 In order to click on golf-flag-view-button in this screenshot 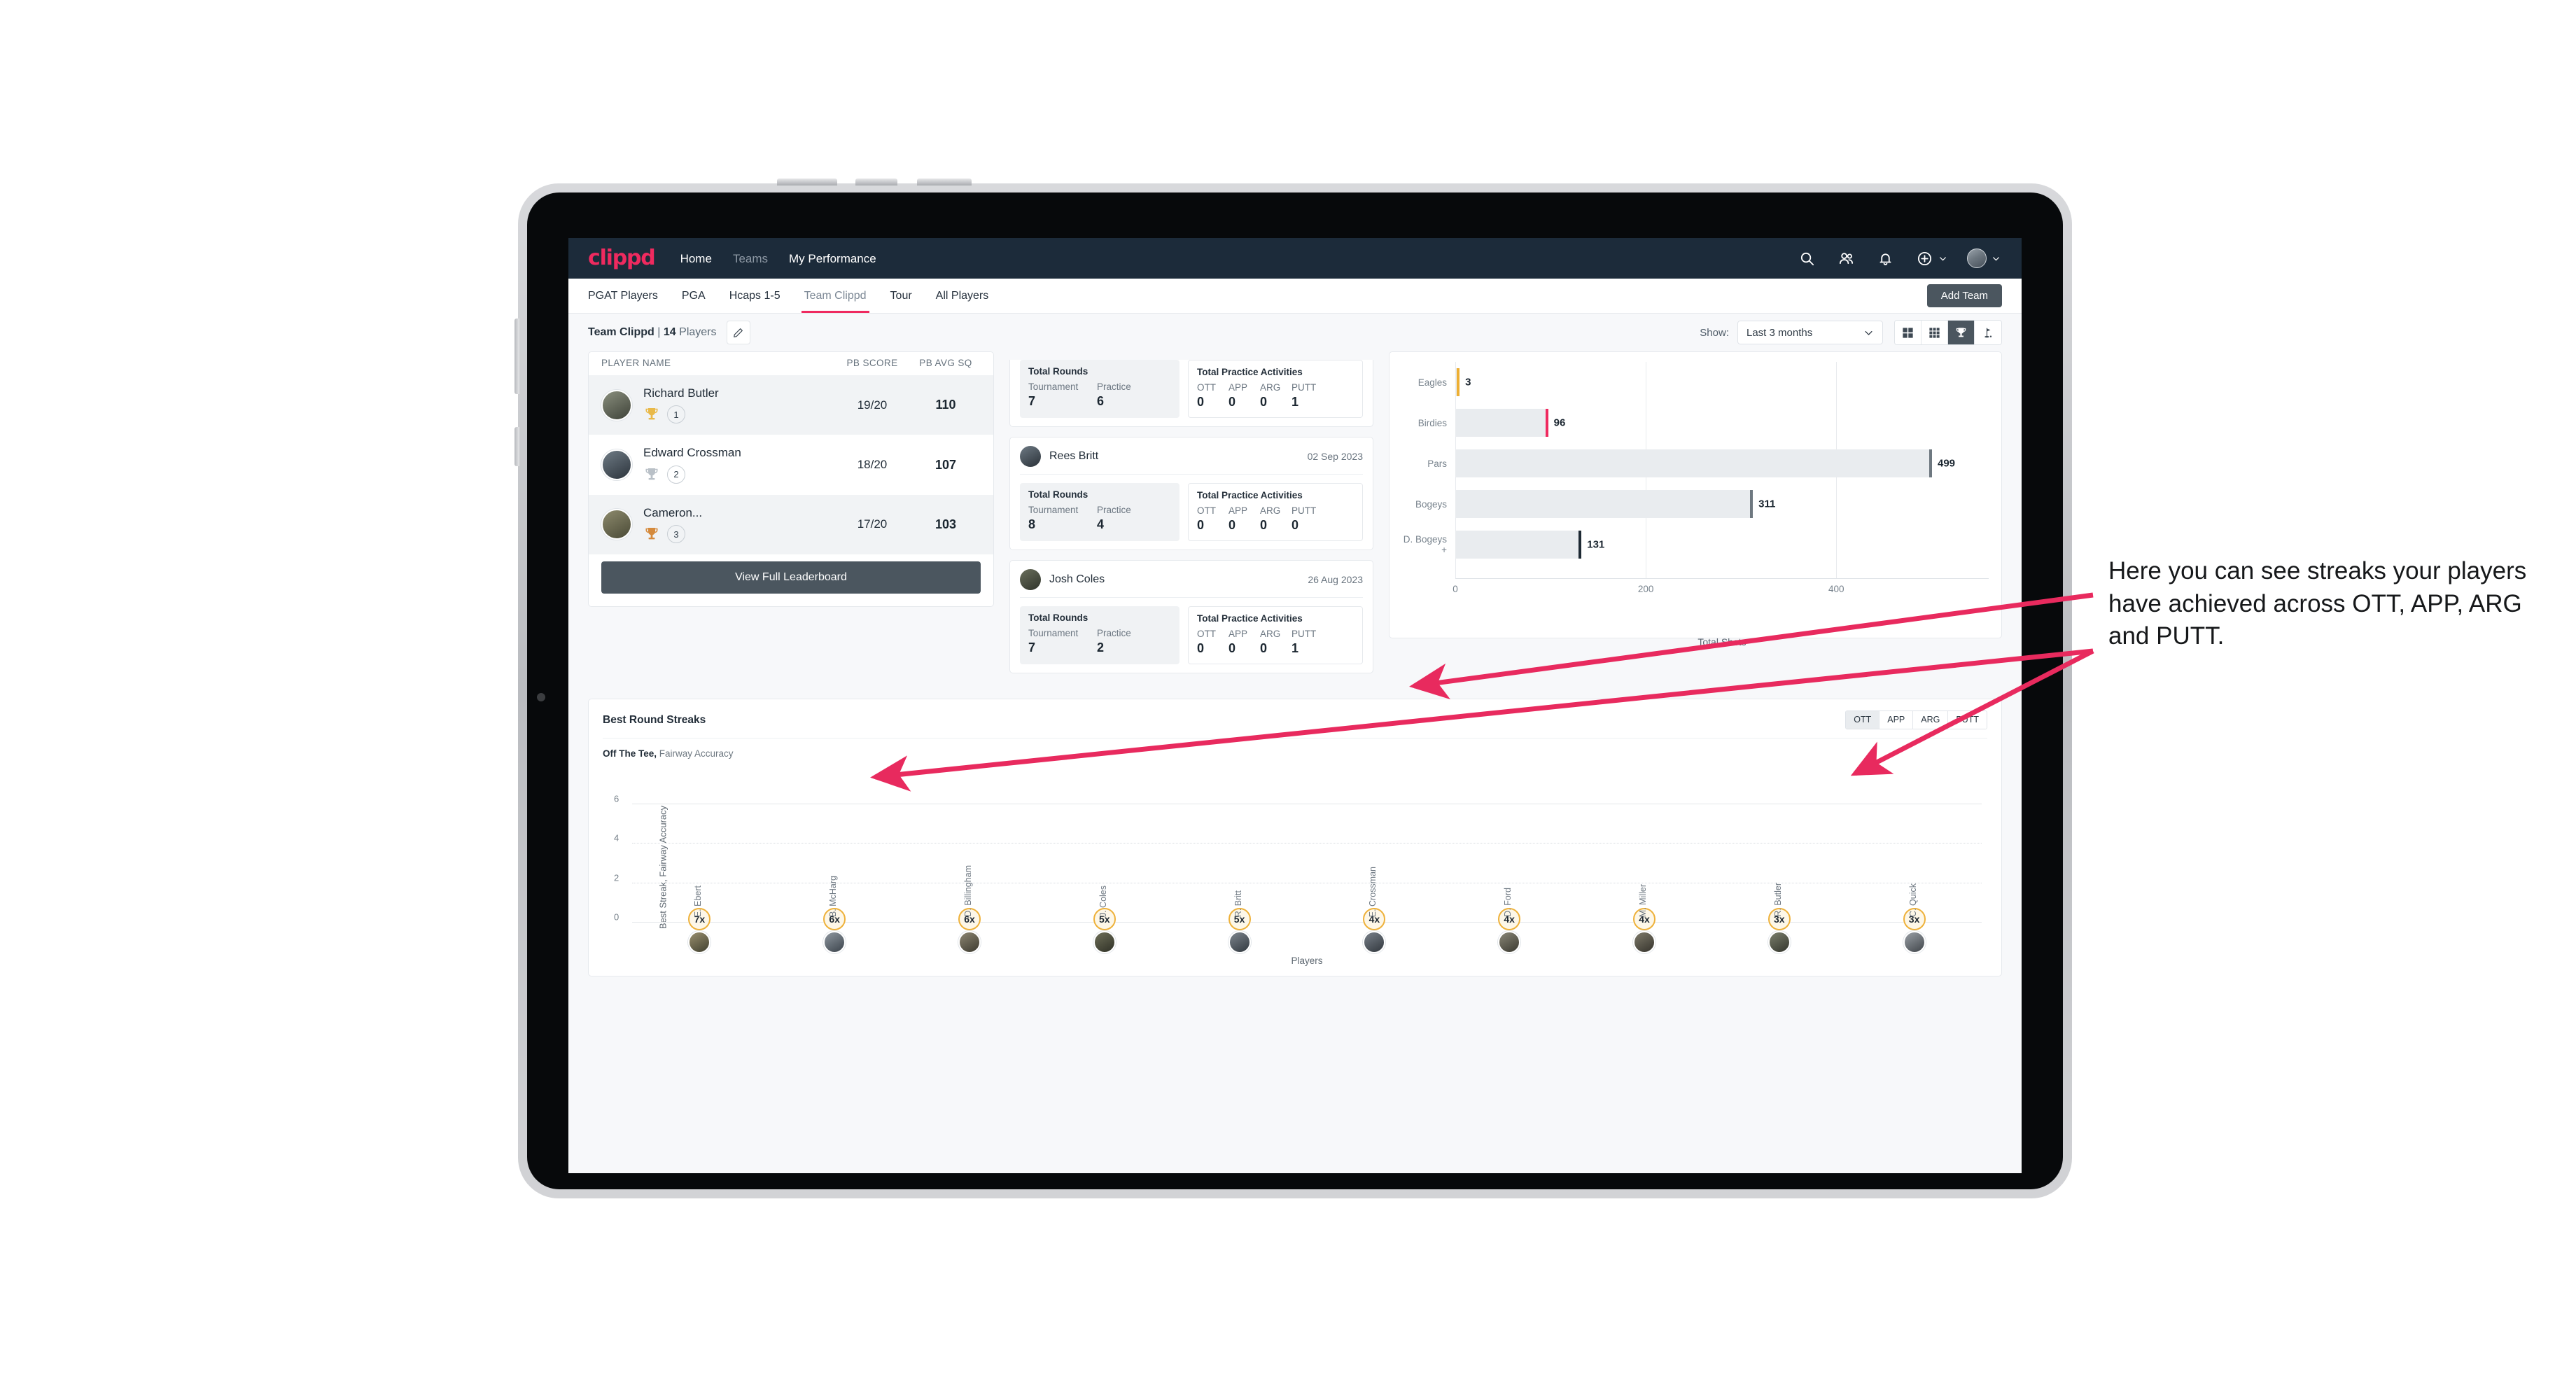, I will do `click(1988, 332)`.